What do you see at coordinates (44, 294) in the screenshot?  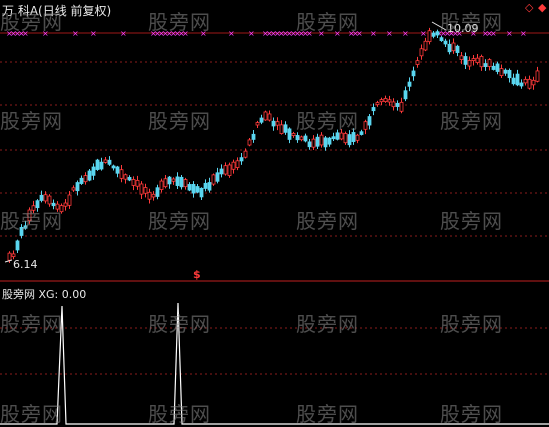 I see `indicator-label: 股旁网 XG: 0.00` at bounding box center [44, 294].